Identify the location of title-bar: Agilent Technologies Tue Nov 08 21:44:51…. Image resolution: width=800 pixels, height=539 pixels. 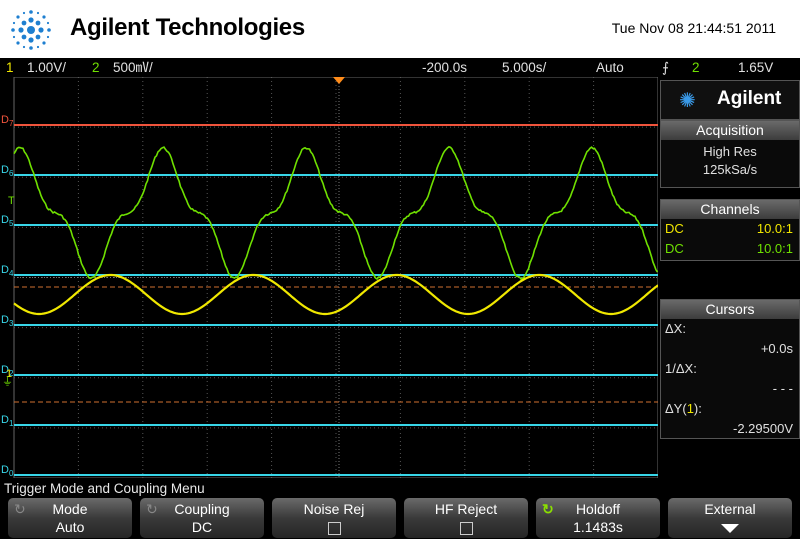
(400, 29).